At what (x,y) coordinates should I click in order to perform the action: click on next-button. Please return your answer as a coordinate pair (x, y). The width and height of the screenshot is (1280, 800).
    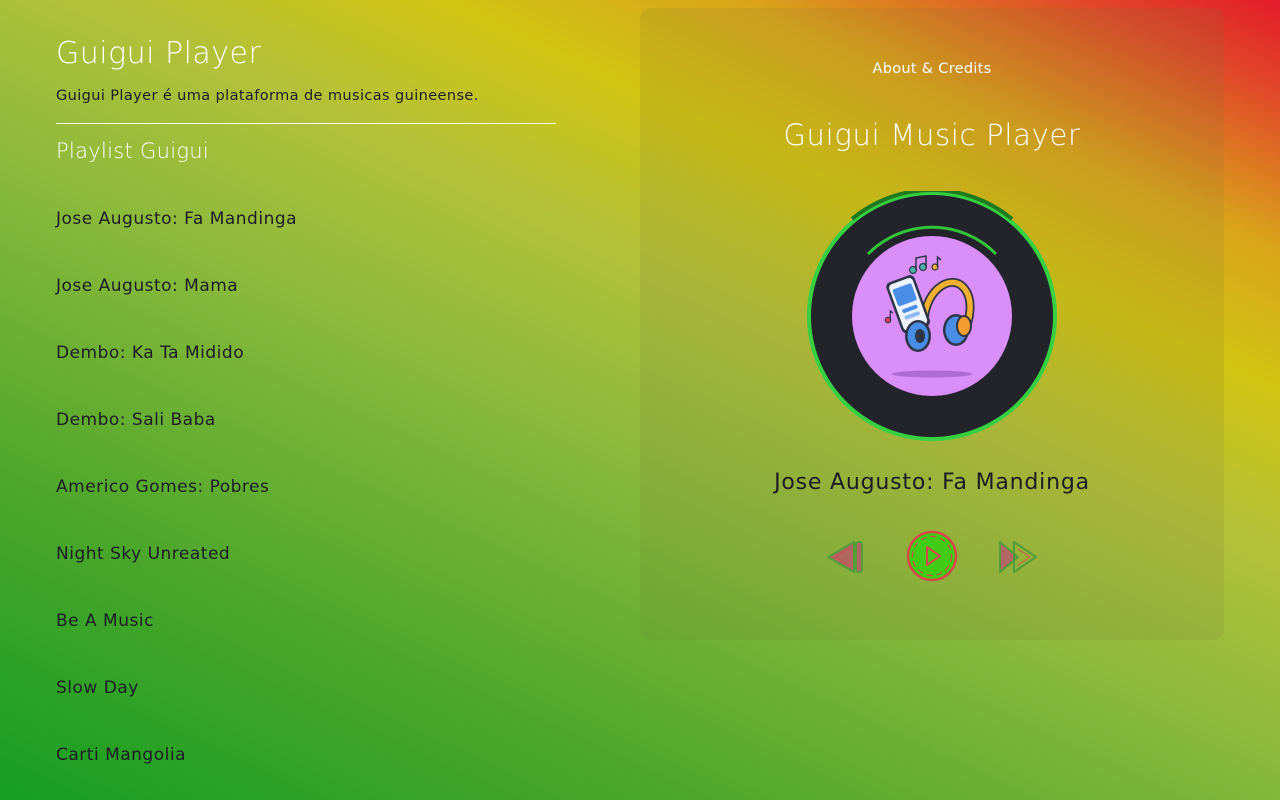
    Looking at the image, I should click on (1018, 557).